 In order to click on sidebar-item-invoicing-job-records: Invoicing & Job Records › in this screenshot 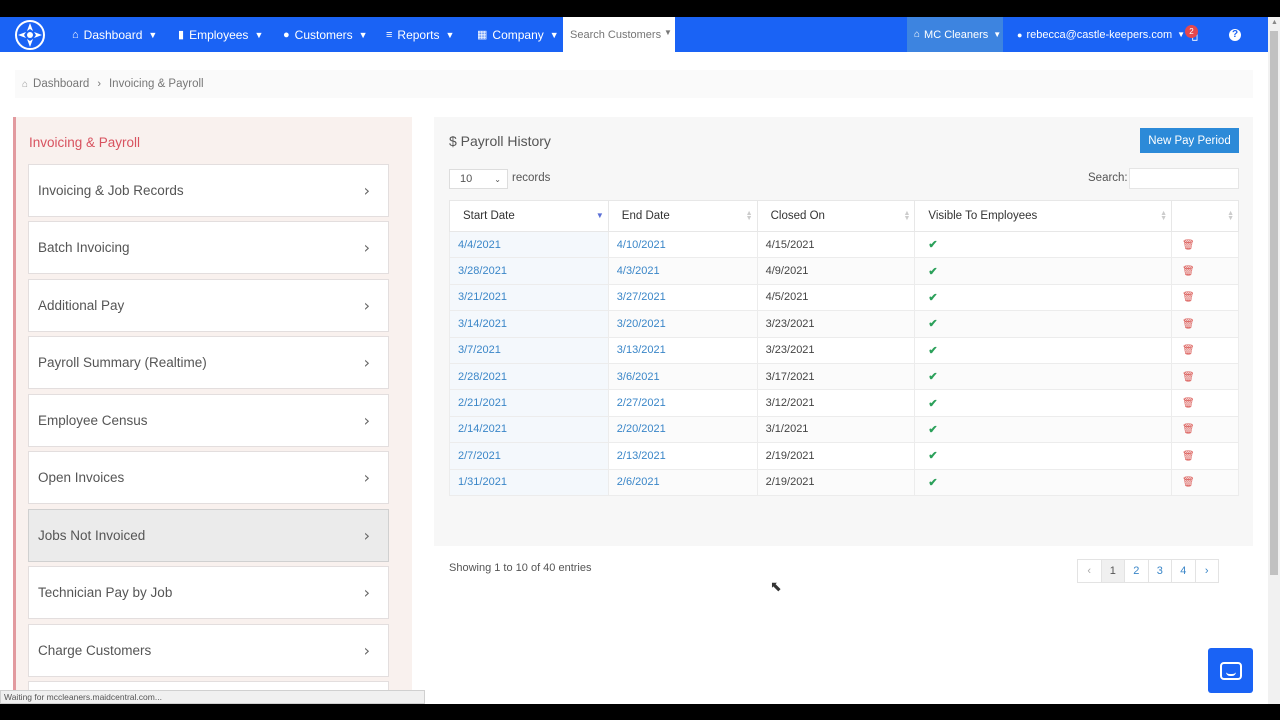, I will do `click(208, 190)`.